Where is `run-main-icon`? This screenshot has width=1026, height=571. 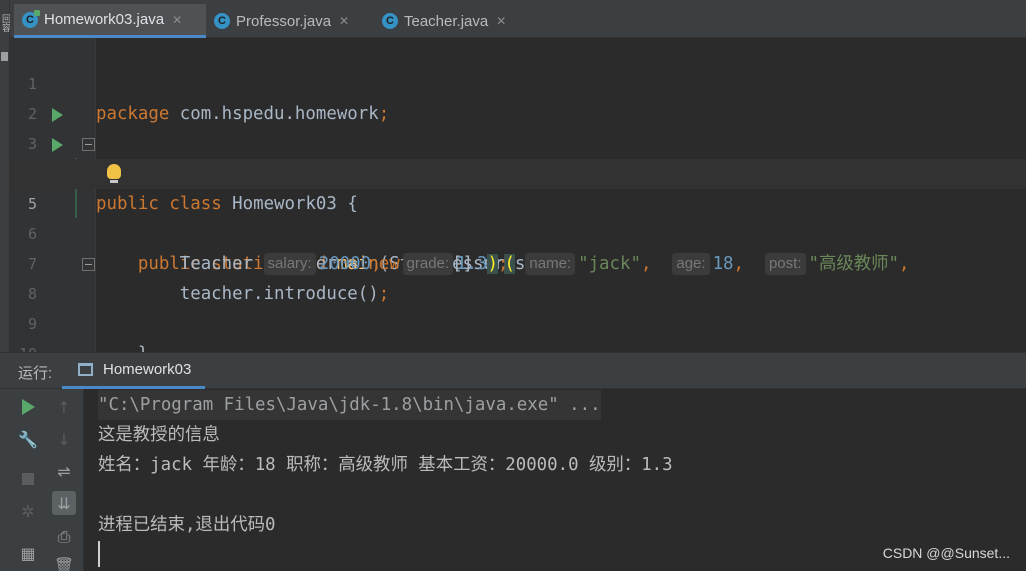 run-main-icon is located at coordinates (57, 145).